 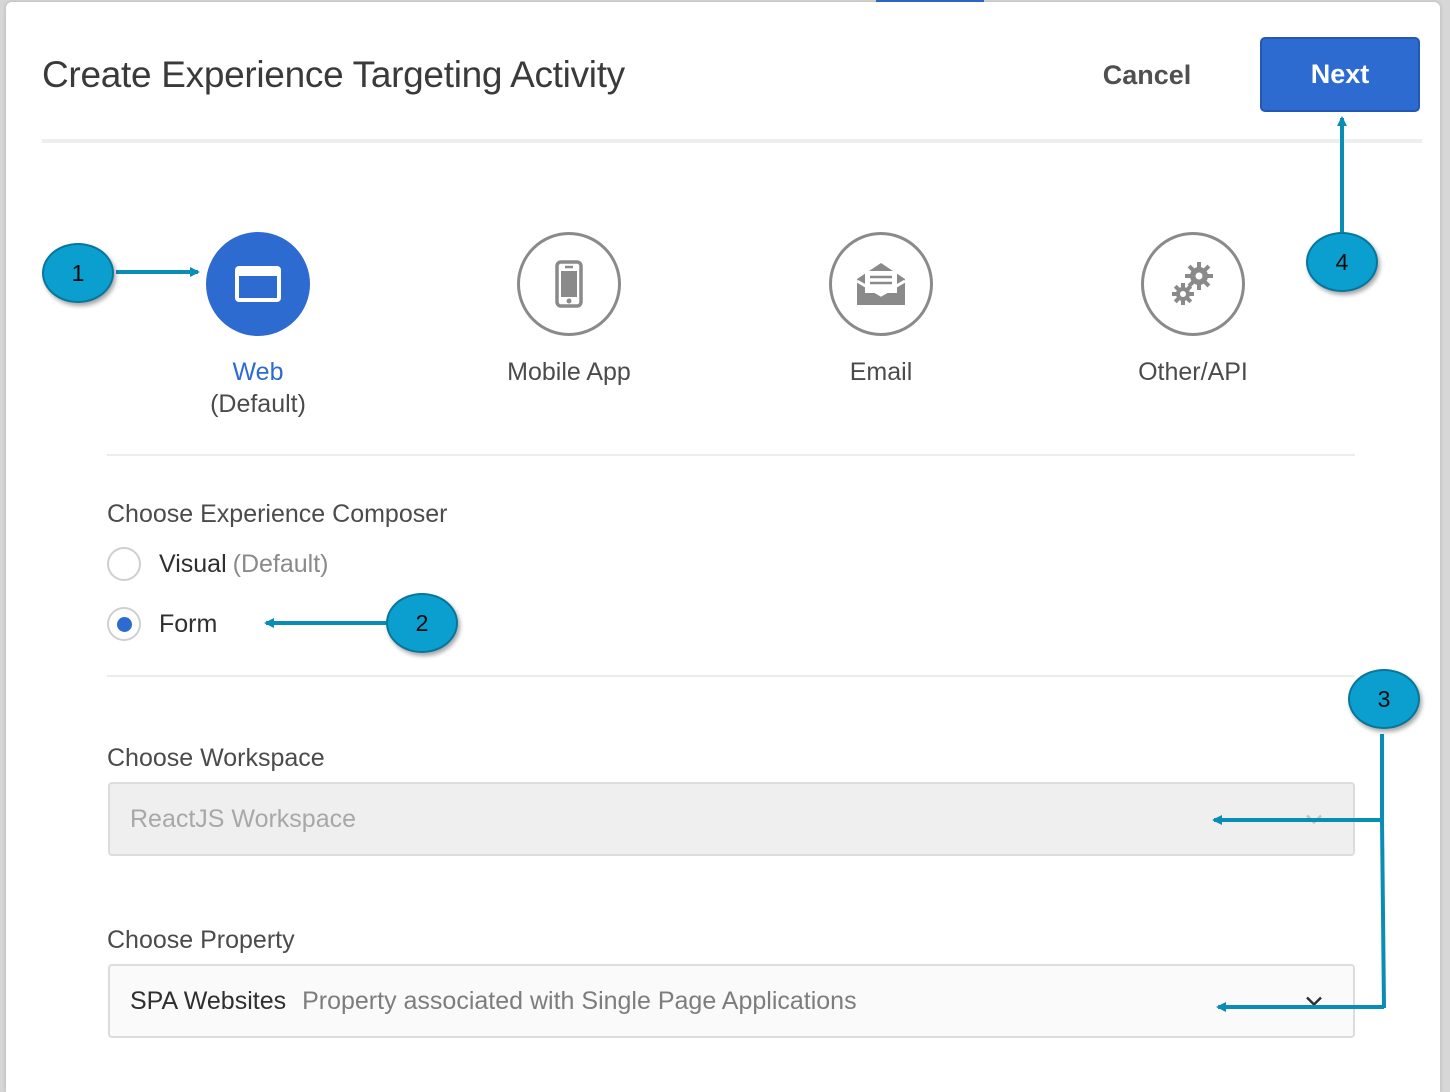 What do you see at coordinates (78, 273) in the screenshot?
I see `annotation-callout-1: 1` at bounding box center [78, 273].